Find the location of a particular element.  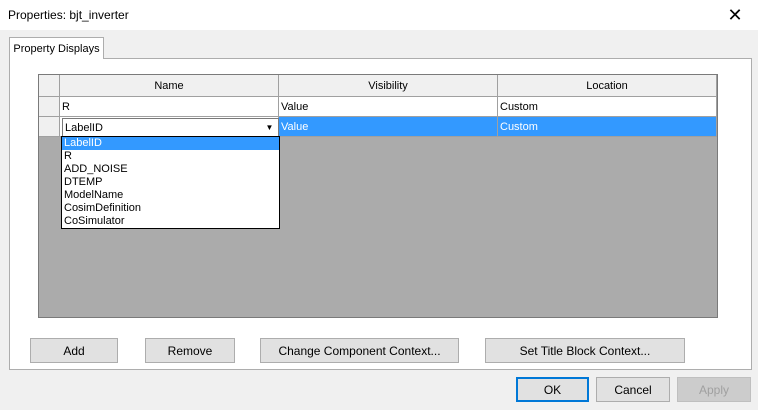

close-icon: ✕ is located at coordinates (735, 14).